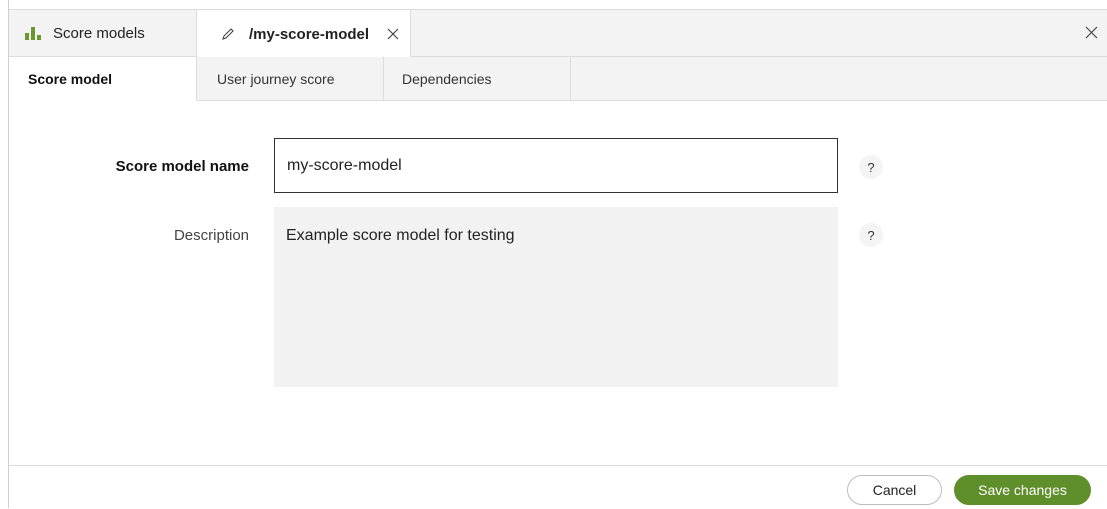 Image resolution: width=1107 pixels, height=509 pixels. I want to click on cancel-button: Cancel, so click(894, 490).